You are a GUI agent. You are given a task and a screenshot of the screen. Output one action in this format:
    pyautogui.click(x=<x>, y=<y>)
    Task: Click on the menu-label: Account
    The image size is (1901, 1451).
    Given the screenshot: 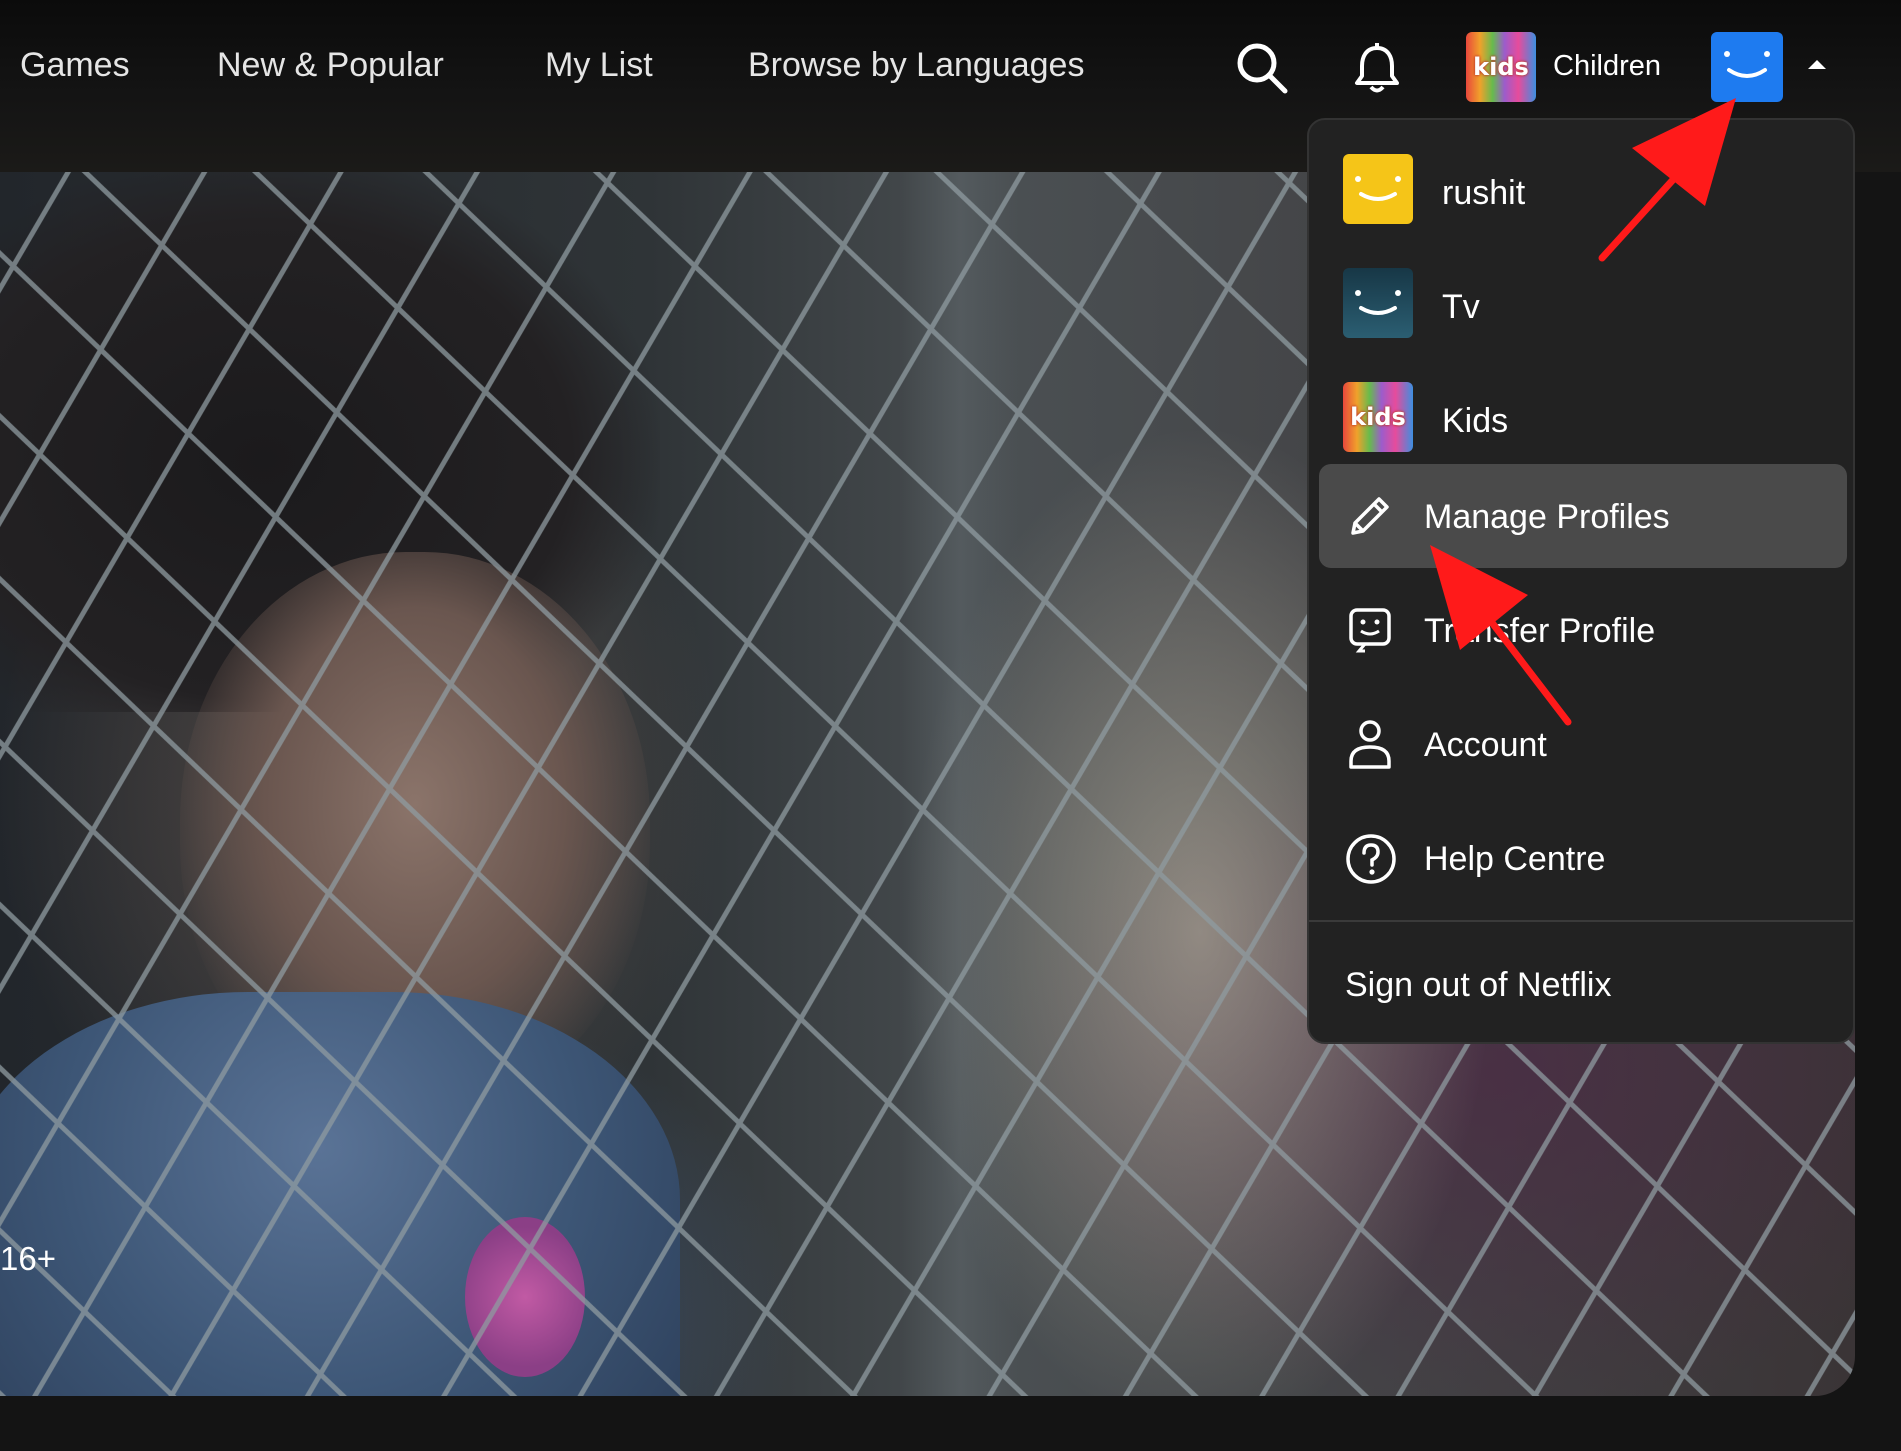 What is the action you would take?
    pyautogui.click(x=1485, y=745)
    